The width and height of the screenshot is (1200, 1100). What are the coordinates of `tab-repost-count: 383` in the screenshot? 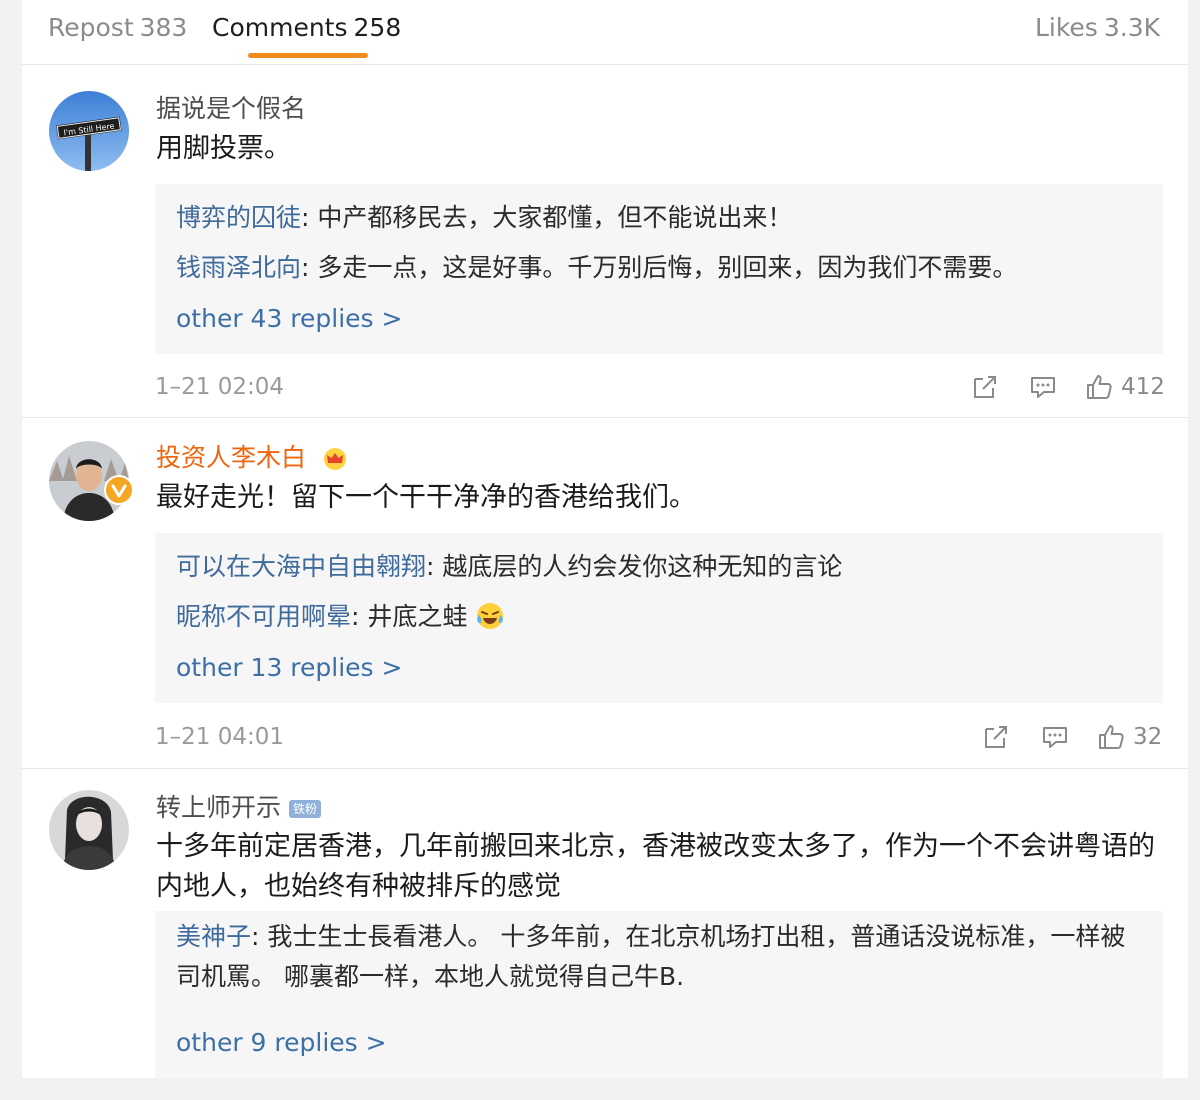 It's located at (163, 27).